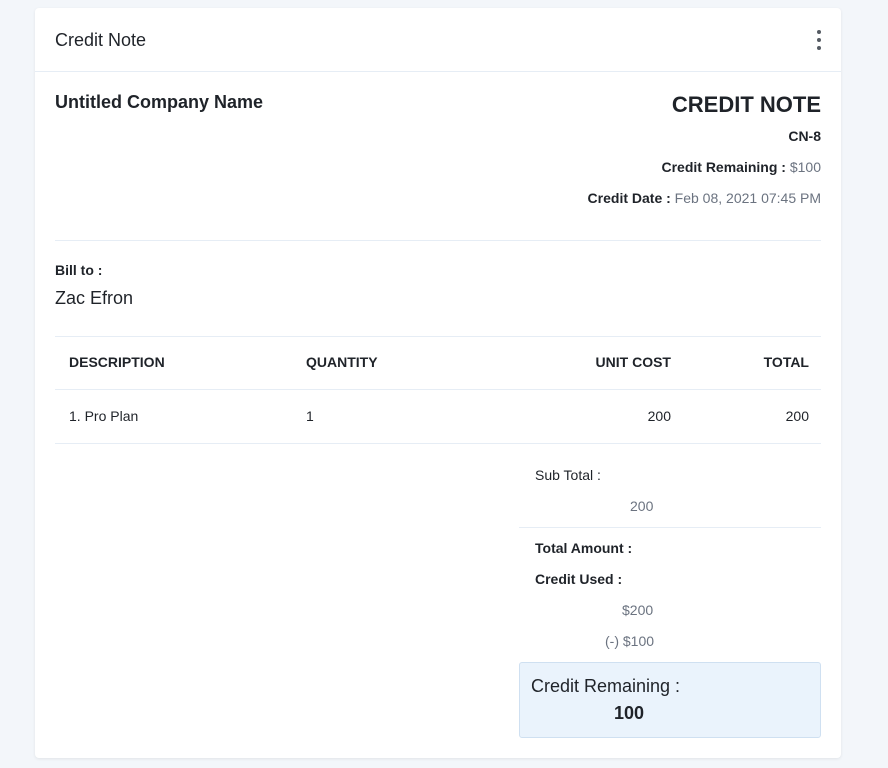 The width and height of the screenshot is (888, 768). What do you see at coordinates (629, 713) in the screenshot?
I see `credit-remaining-value: 100` at bounding box center [629, 713].